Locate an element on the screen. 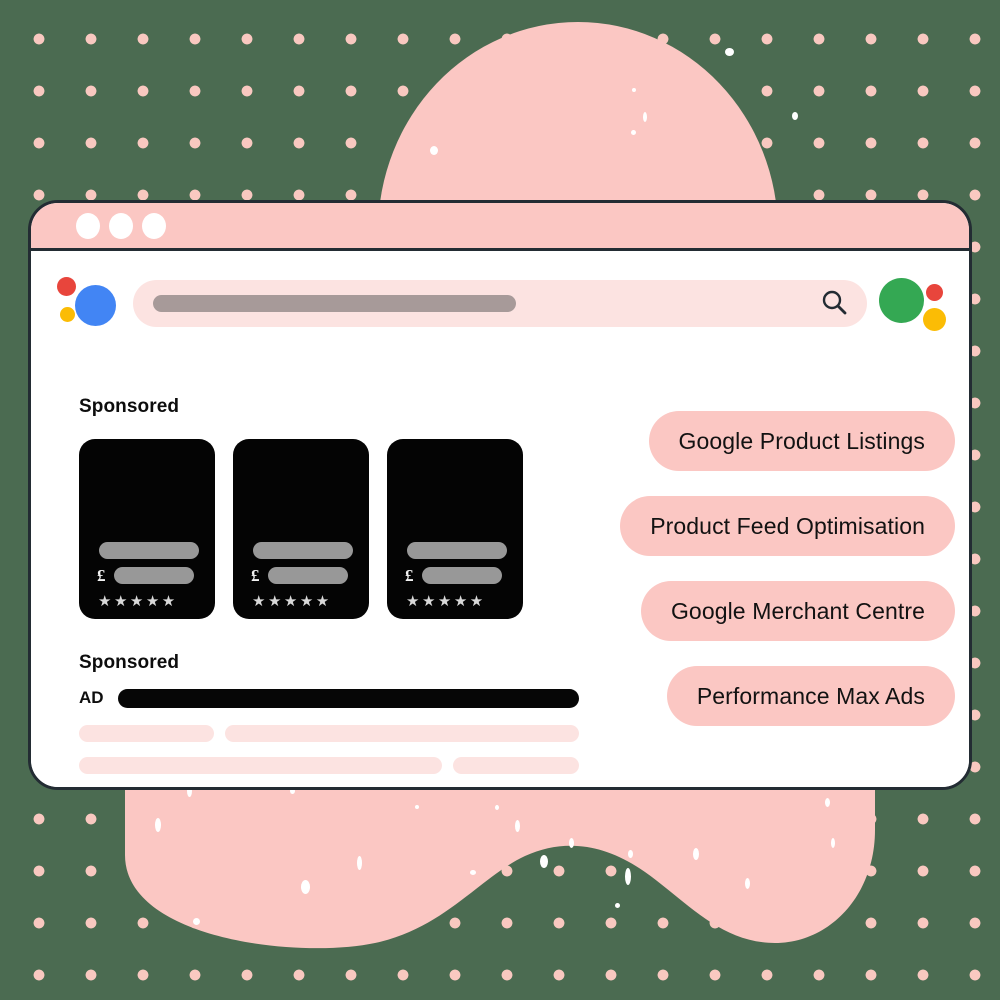 The width and height of the screenshot is (1000, 1000). window-minimize-button is located at coordinates (121, 225).